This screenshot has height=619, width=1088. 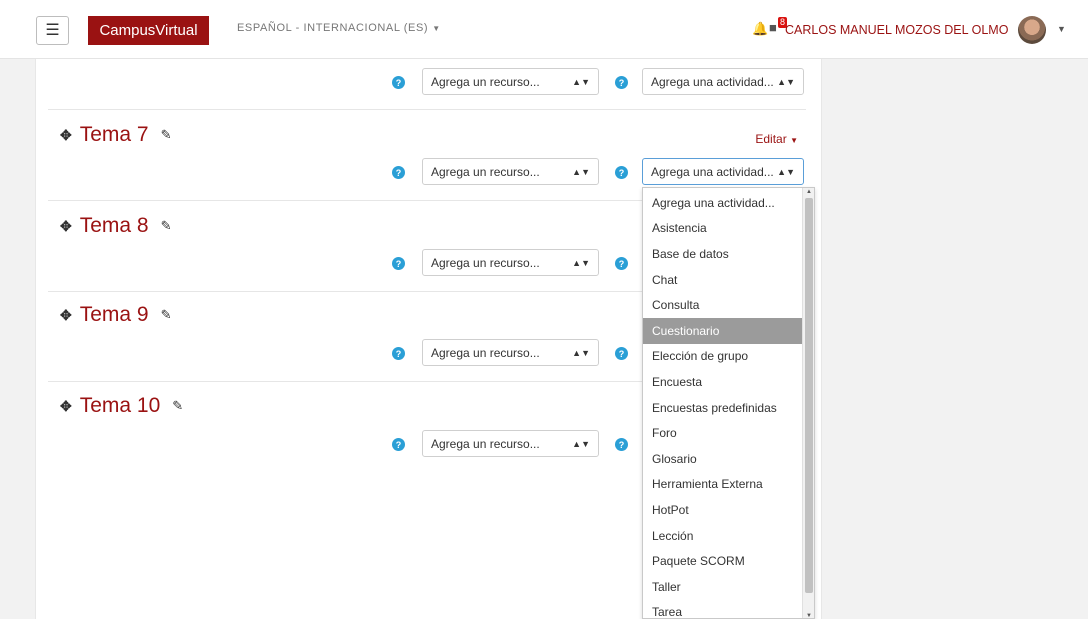 I want to click on avatar, so click(x=1032, y=30).